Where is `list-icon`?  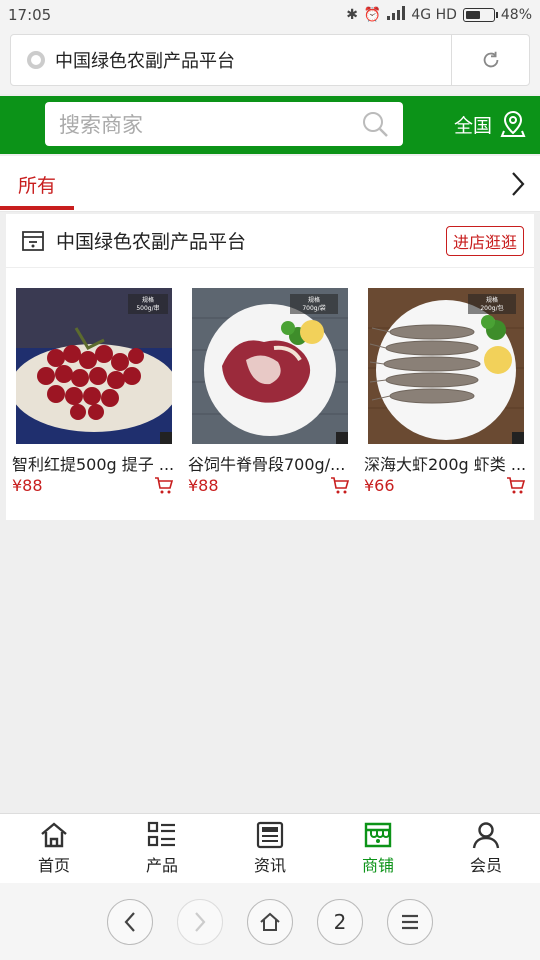
list-icon is located at coordinates (161, 834).